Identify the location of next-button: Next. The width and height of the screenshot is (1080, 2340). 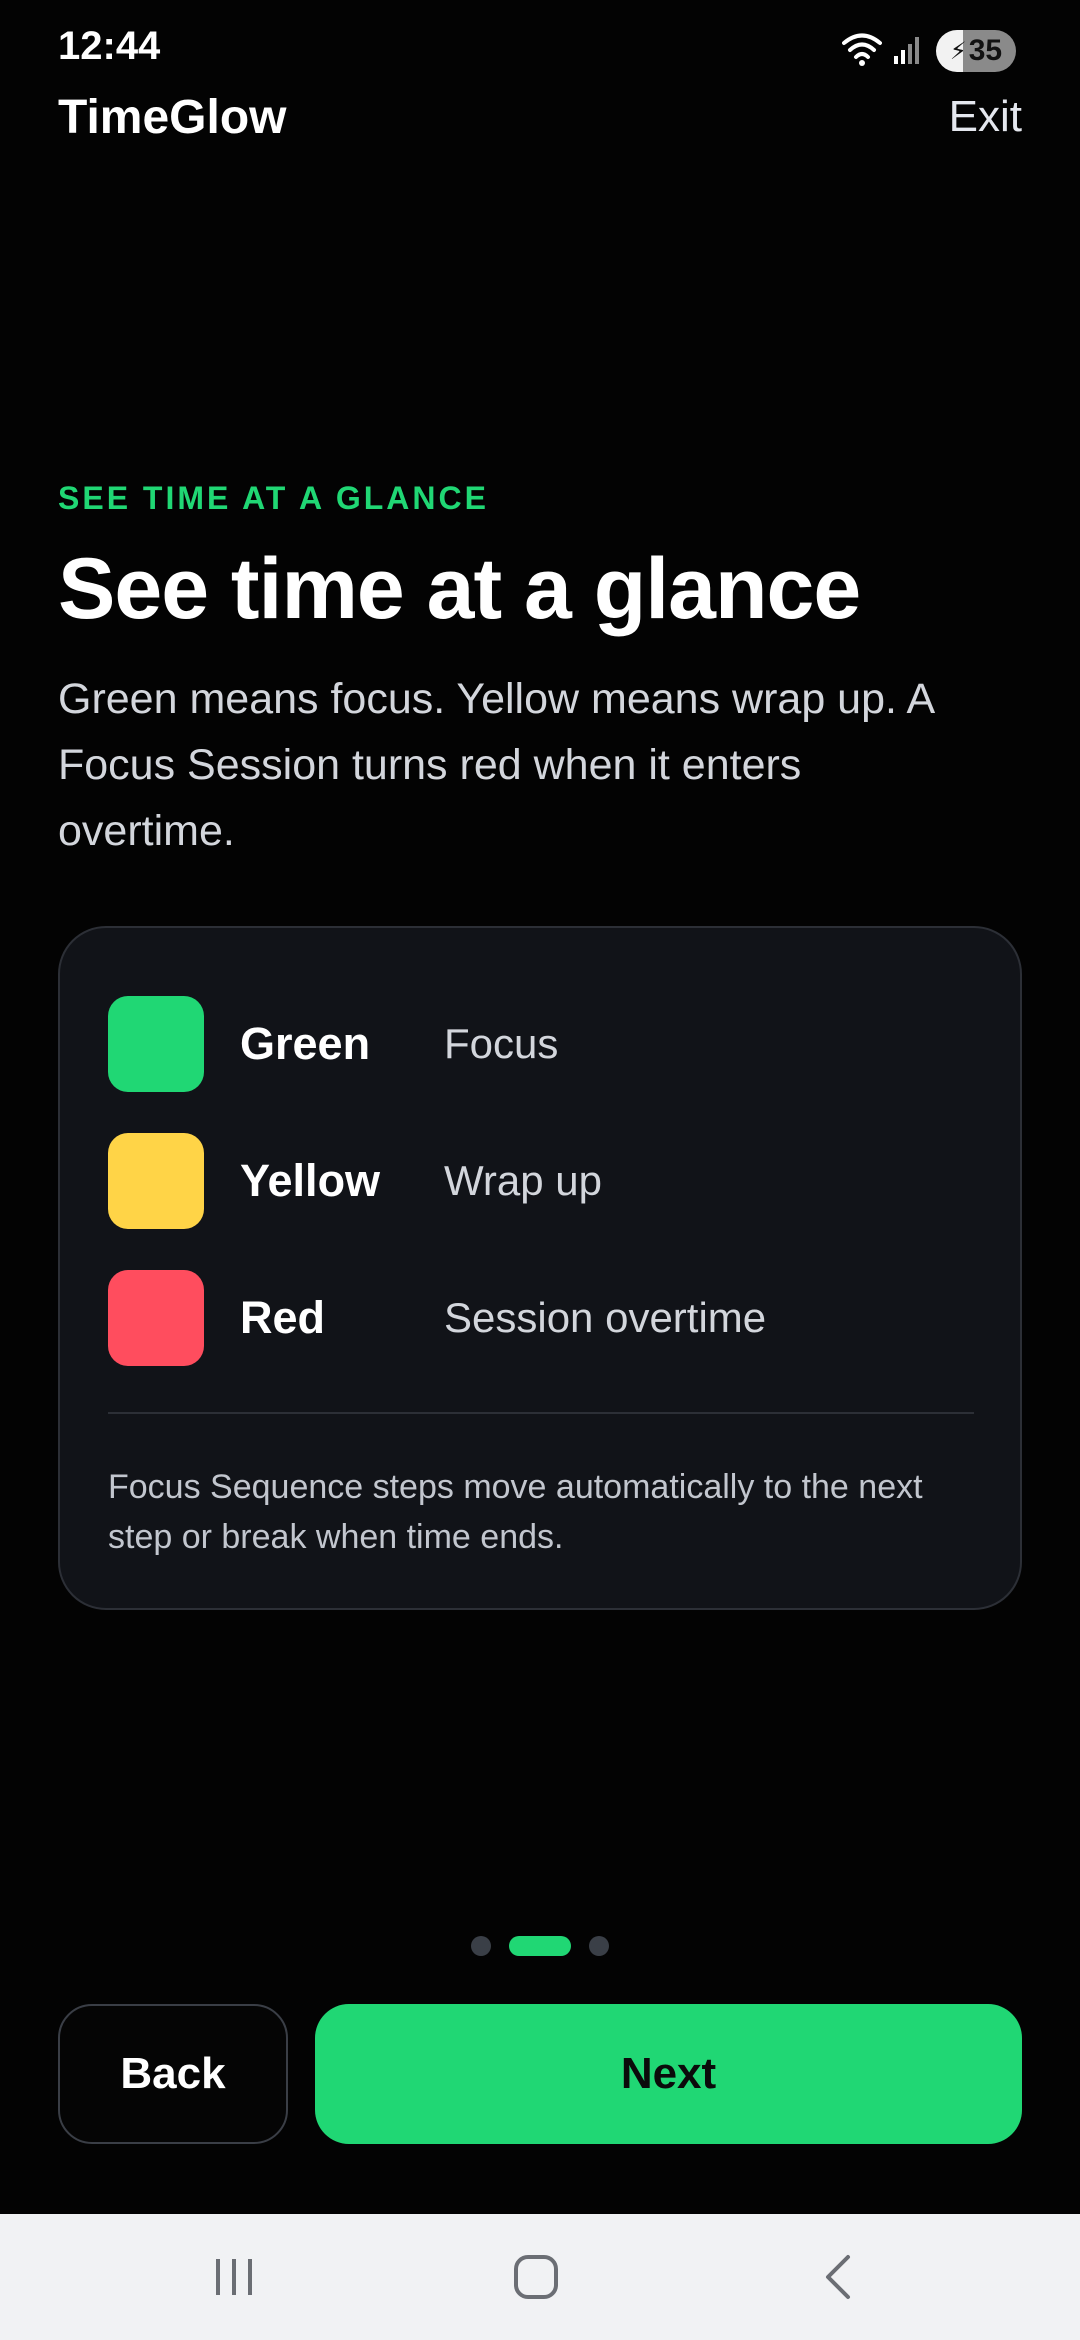
(668, 2074).